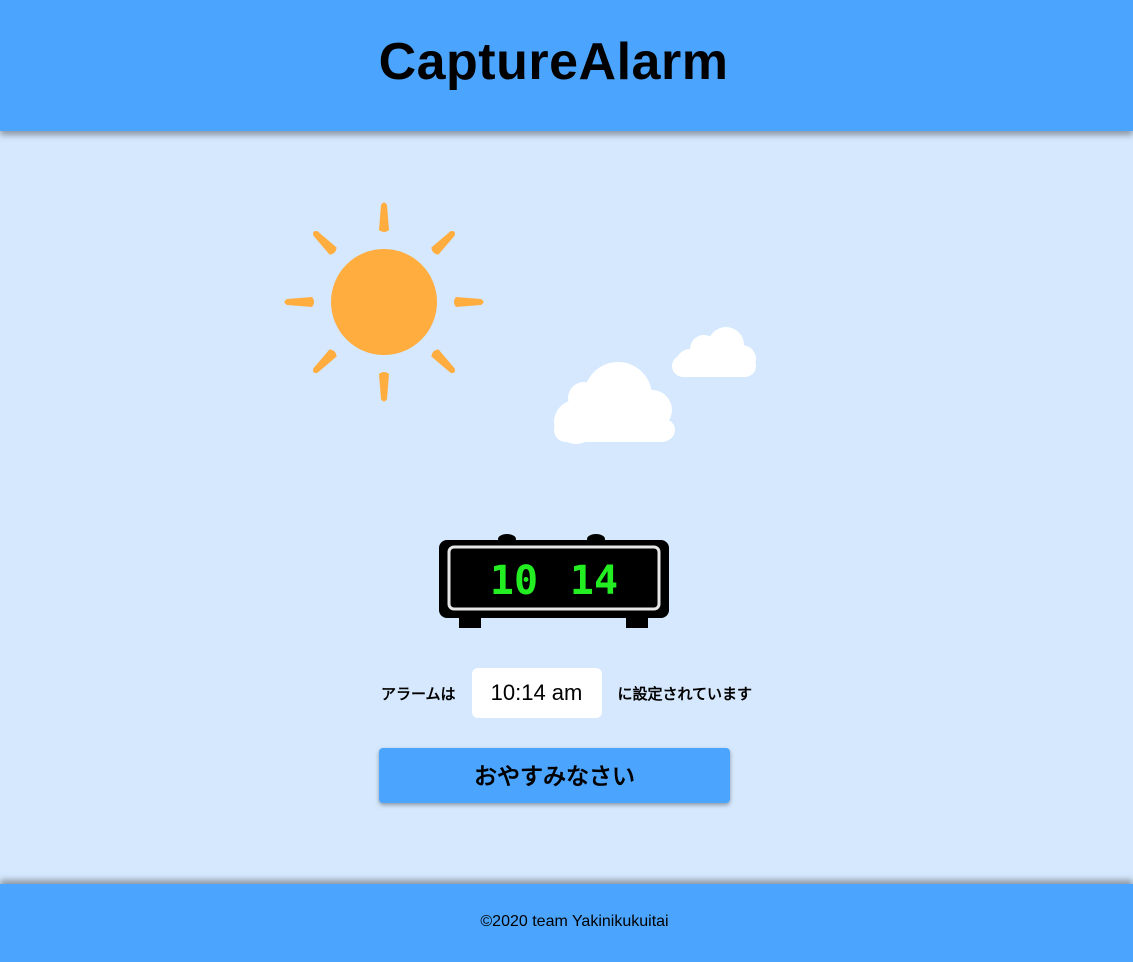  Describe the element at coordinates (574, 921) in the screenshot. I see `copyright-text: ©2020 team Yakinikukuitai` at that location.